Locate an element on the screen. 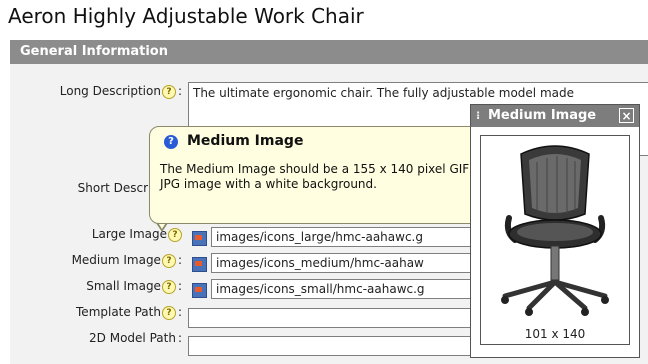 The image size is (648, 364). small-image-input: images/icons_small/hmc-aahawc.g is located at coordinates (351, 289).